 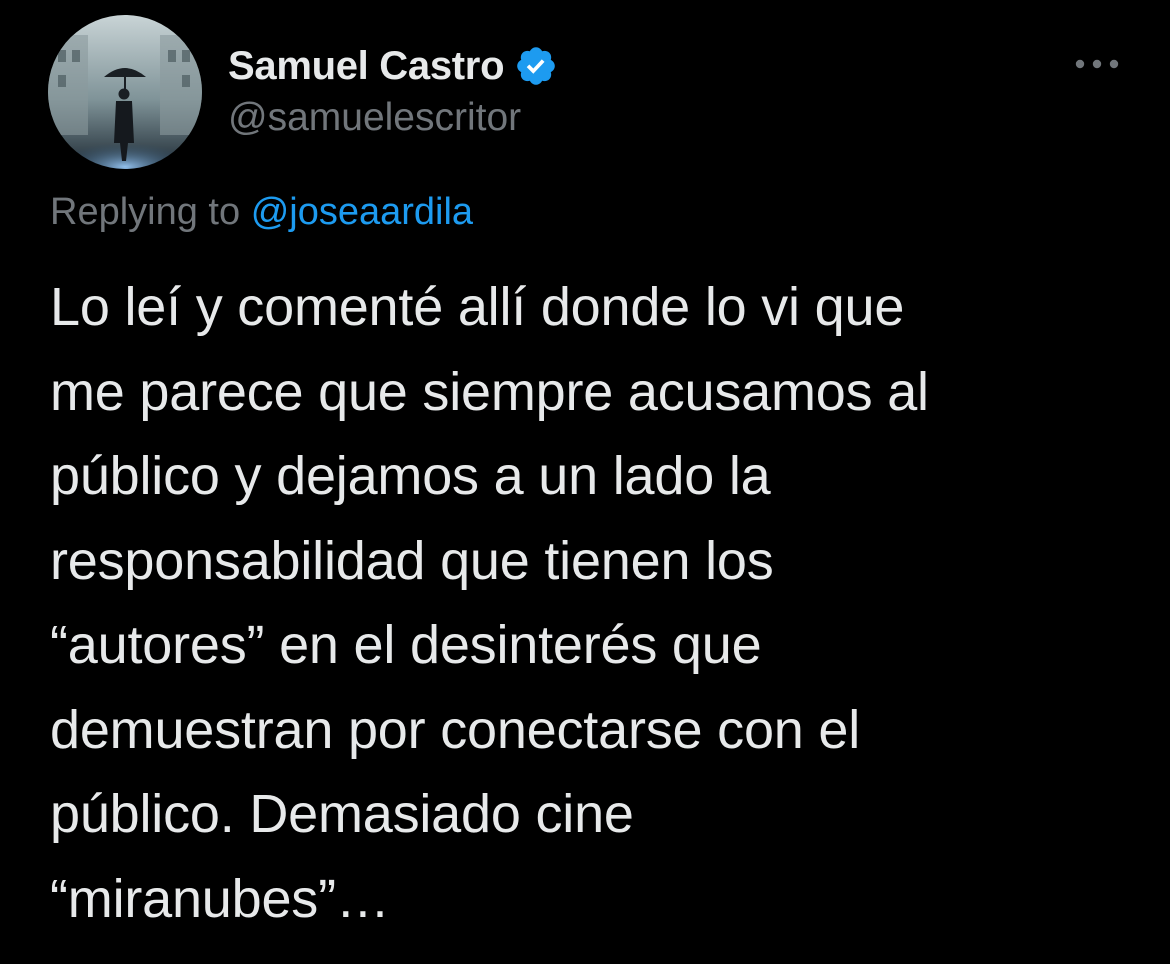 I want to click on replying-to-line: Replying to @joseaardila, so click(x=261, y=212).